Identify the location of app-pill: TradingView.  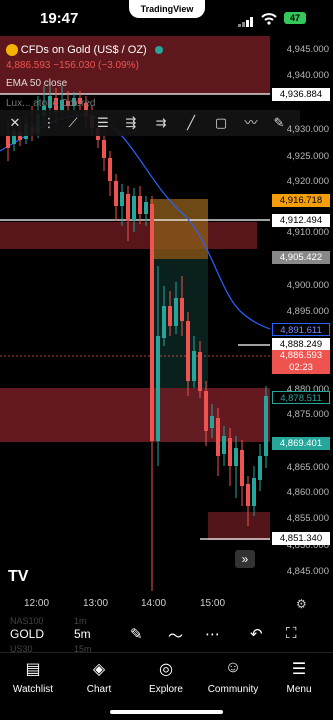
(167, 9).